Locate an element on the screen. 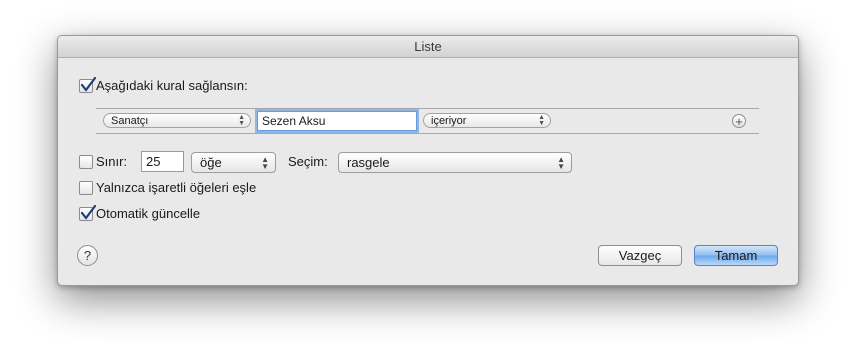  add-rule-button: + is located at coordinates (739, 121).